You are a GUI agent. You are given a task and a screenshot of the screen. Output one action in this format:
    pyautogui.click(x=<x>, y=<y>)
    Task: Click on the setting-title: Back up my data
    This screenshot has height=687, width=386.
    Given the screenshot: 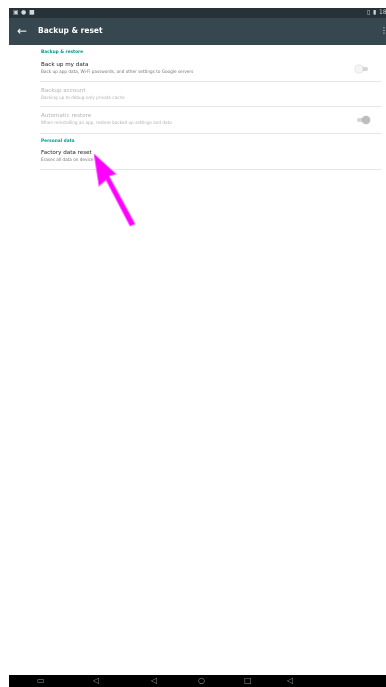 What is the action you would take?
    pyautogui.click(x=65, y=65)
    